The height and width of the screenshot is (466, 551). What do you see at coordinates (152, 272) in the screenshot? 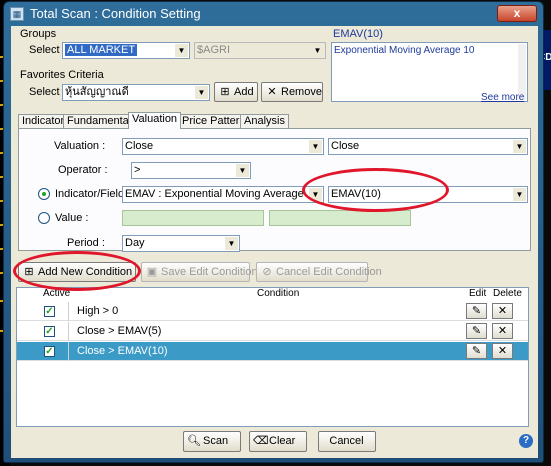
I see `save-icon: ▣` at bounding box center [152, 272].